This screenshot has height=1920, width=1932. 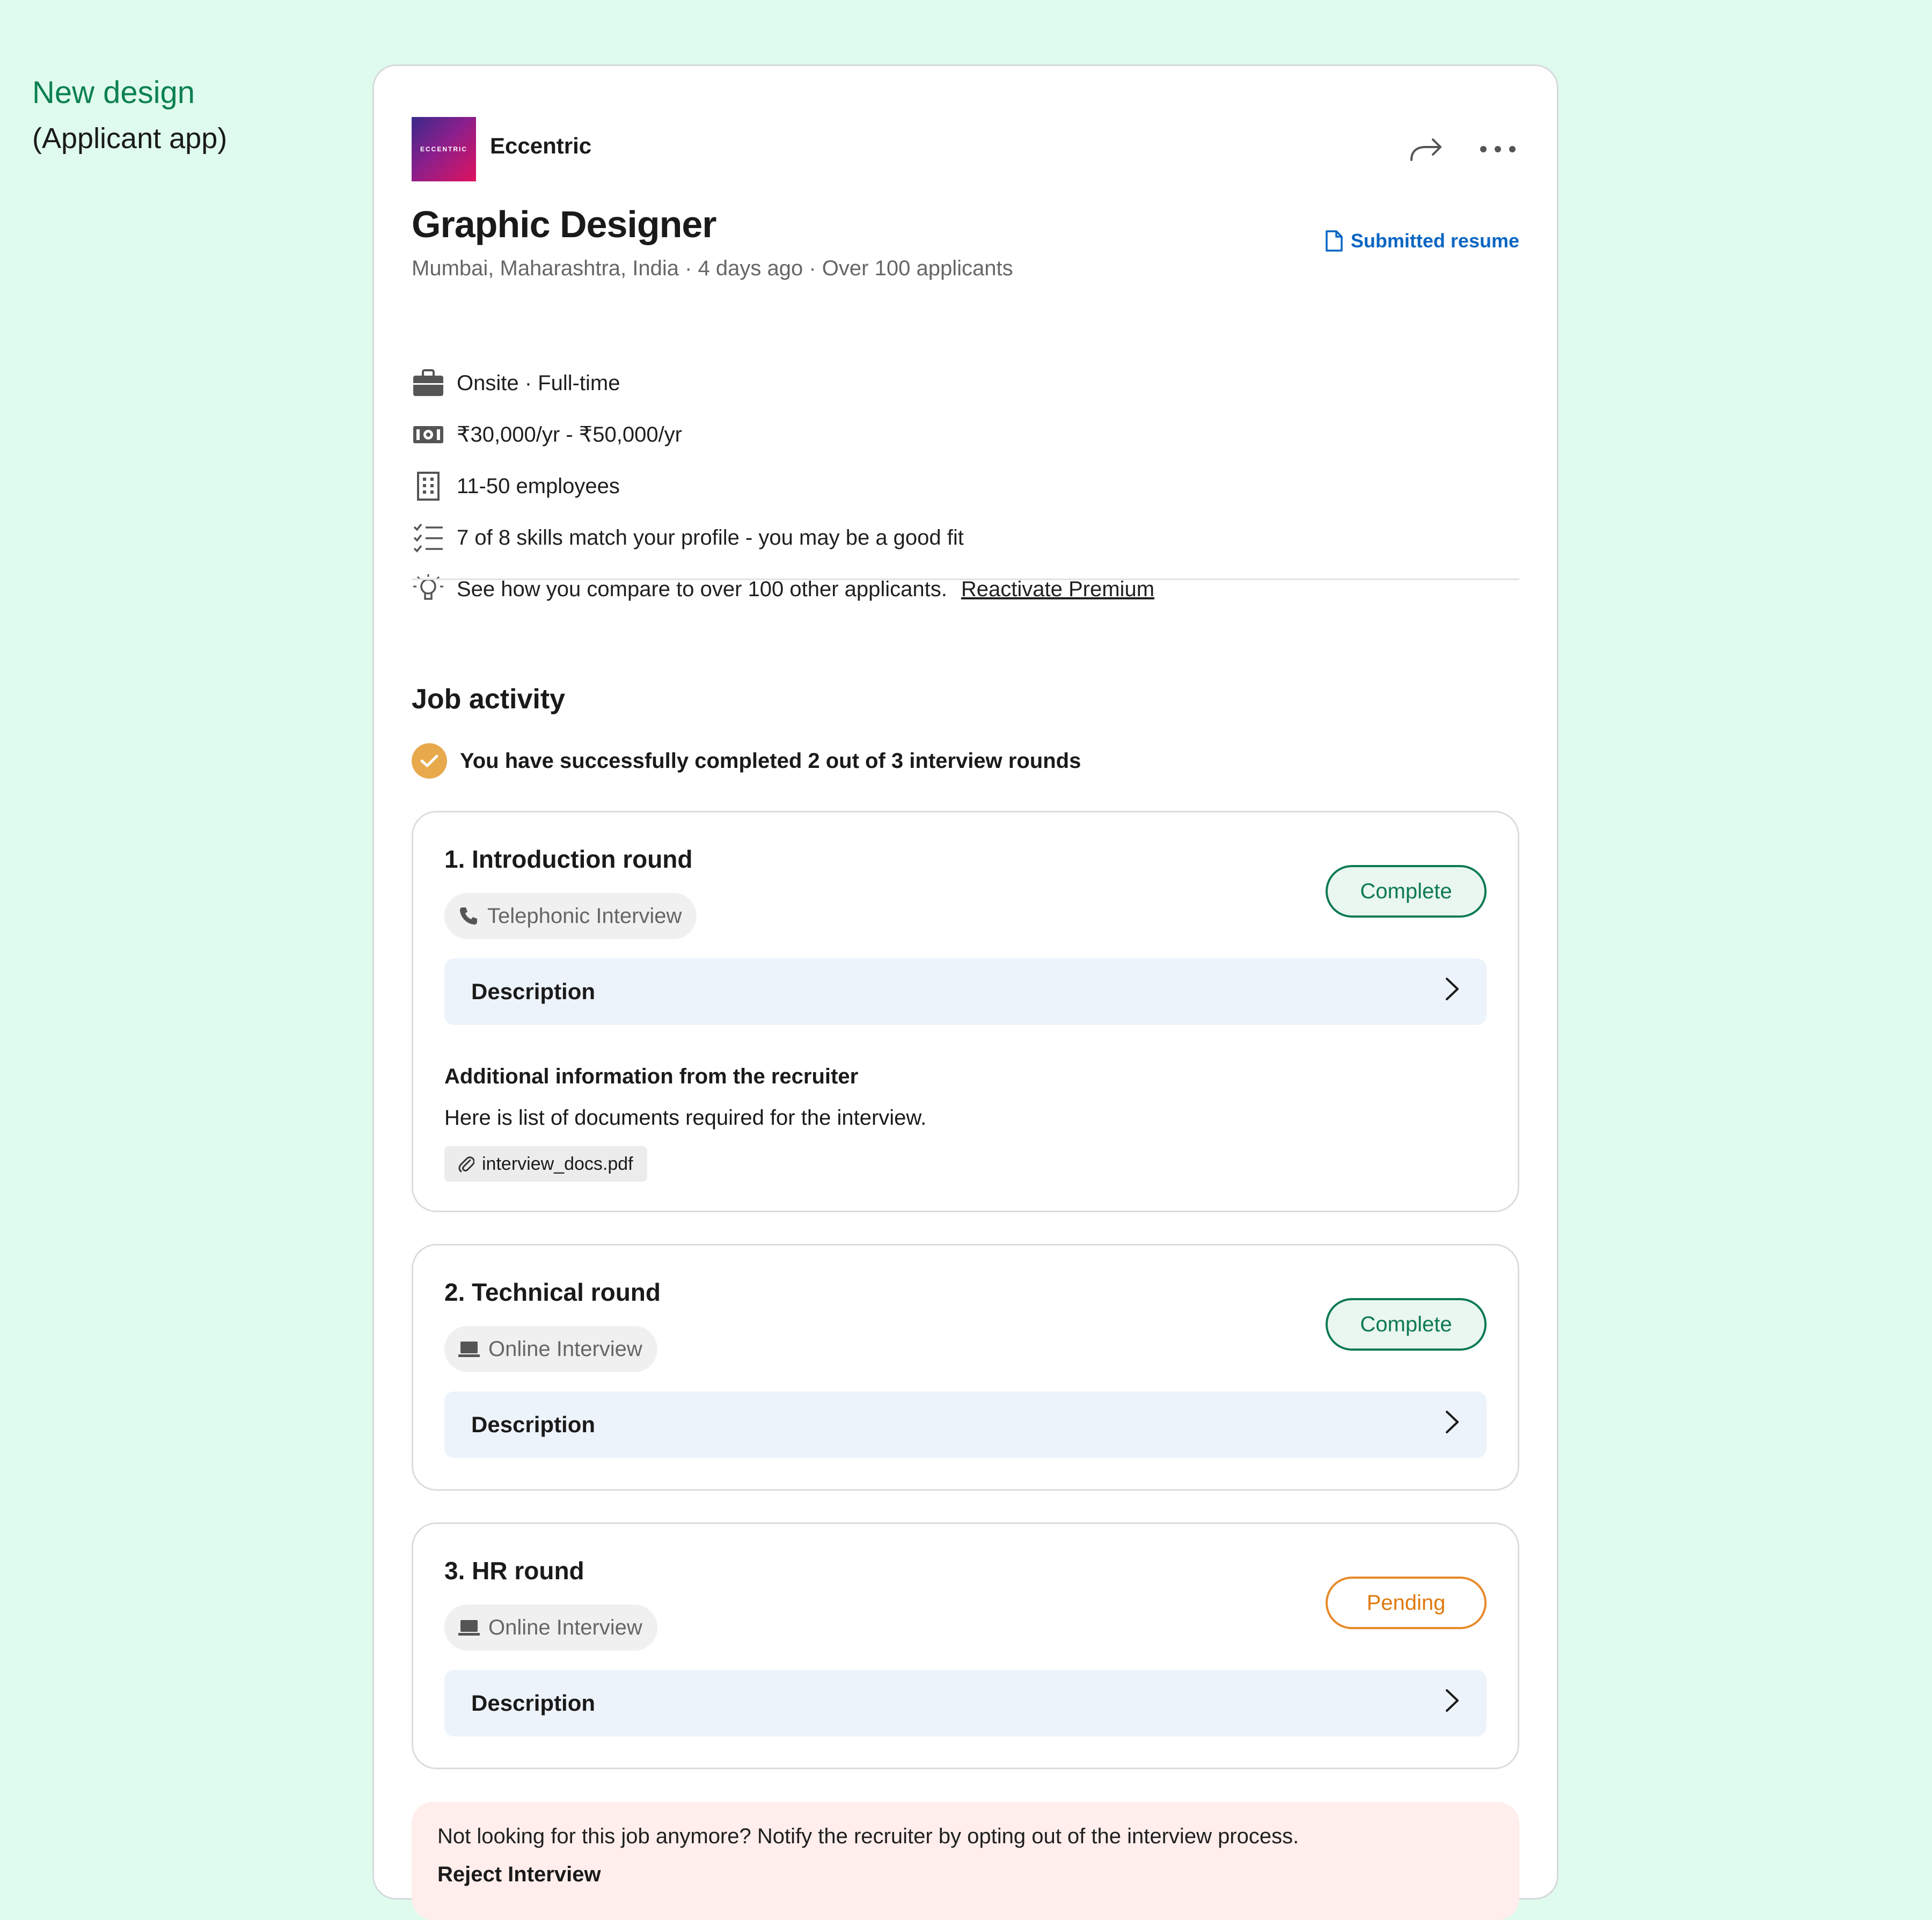 What do you see at coordinates (965, 1875) in the screenshot?
I see `reject-interview-button: Reject Interview` at bounding box center [965, 1875].